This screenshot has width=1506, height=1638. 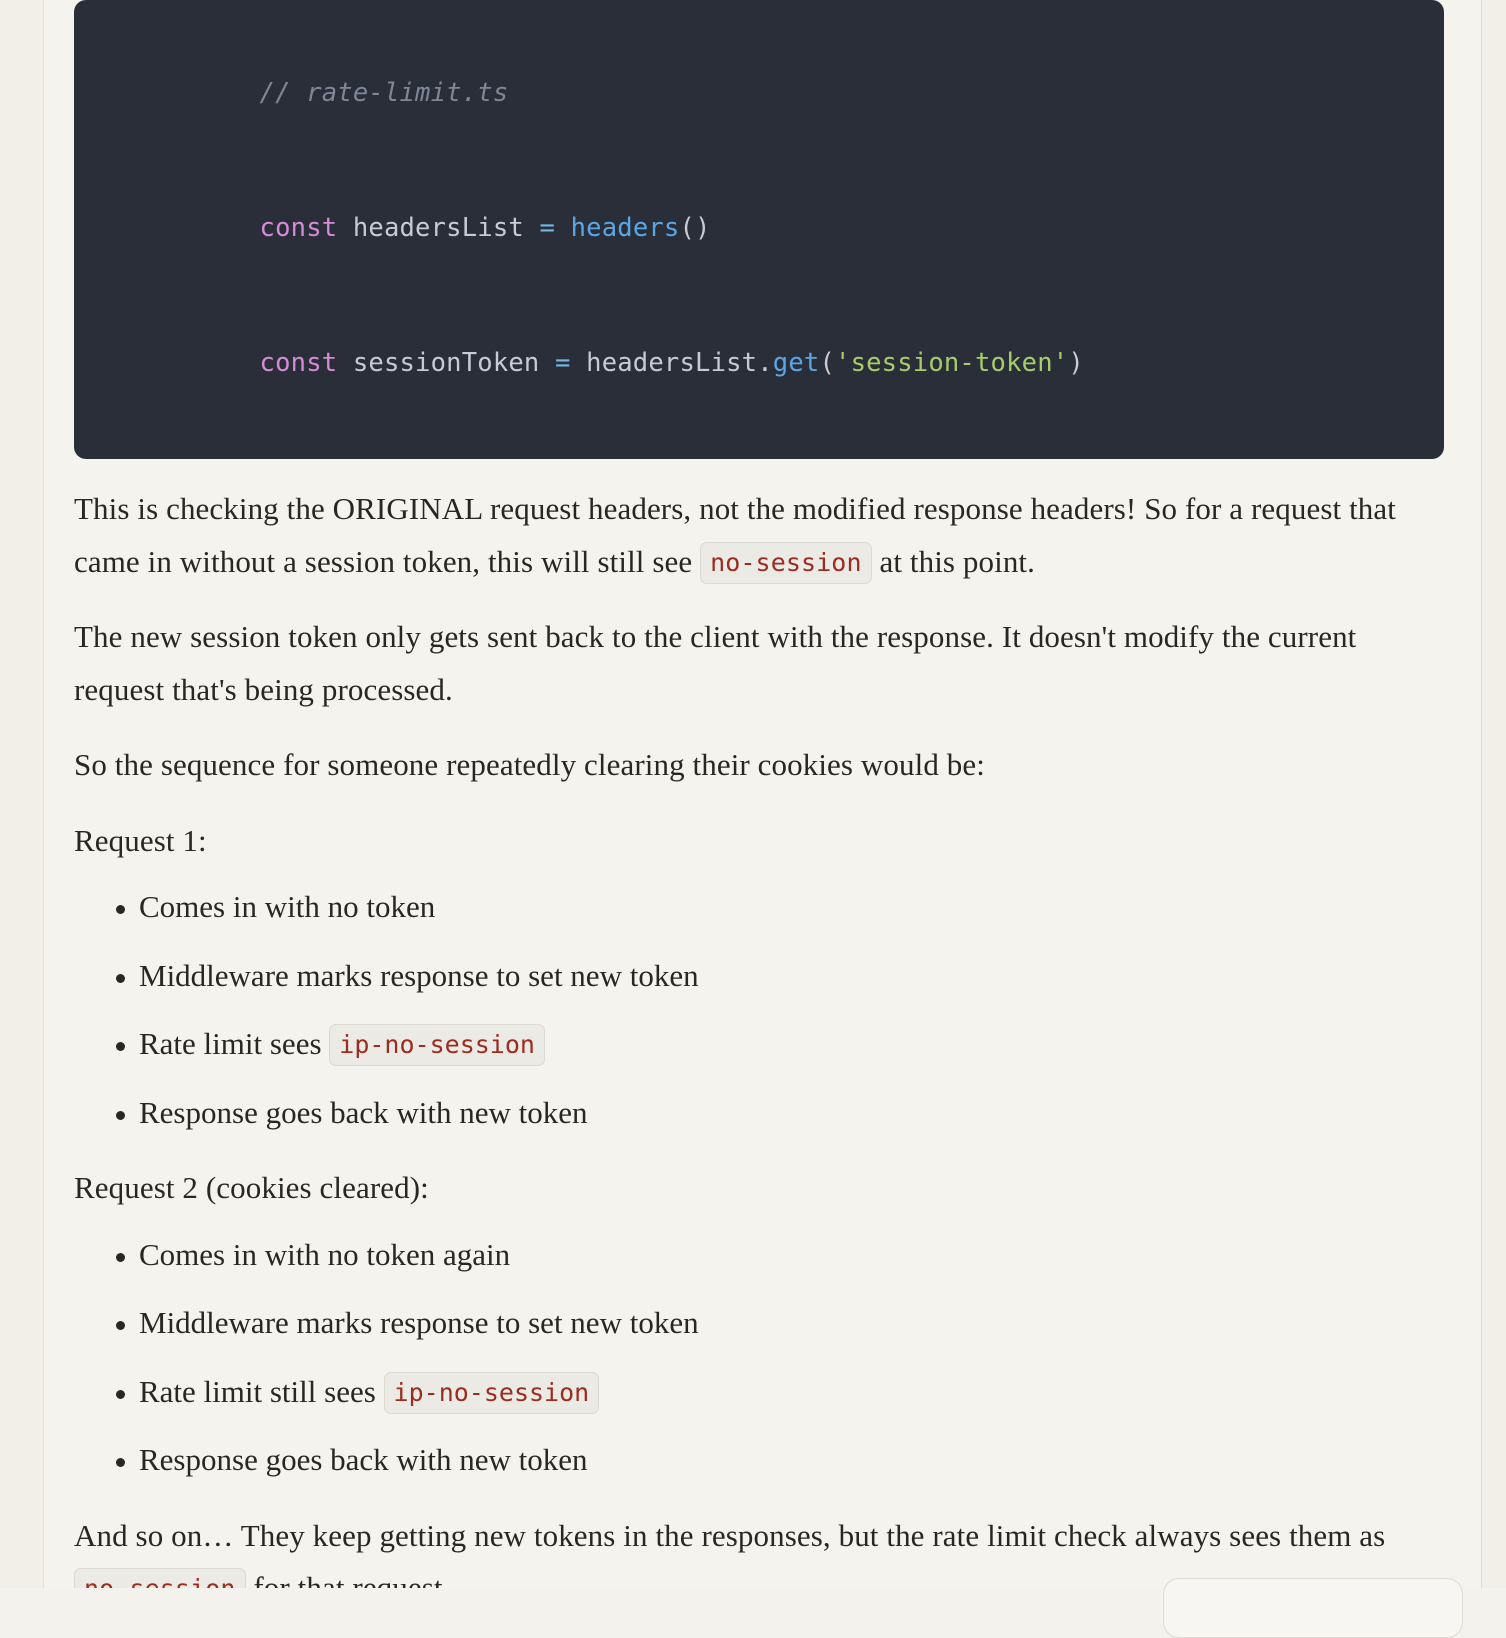 I want to click on code-token-punctuation: (), so click(x=695, y=228).